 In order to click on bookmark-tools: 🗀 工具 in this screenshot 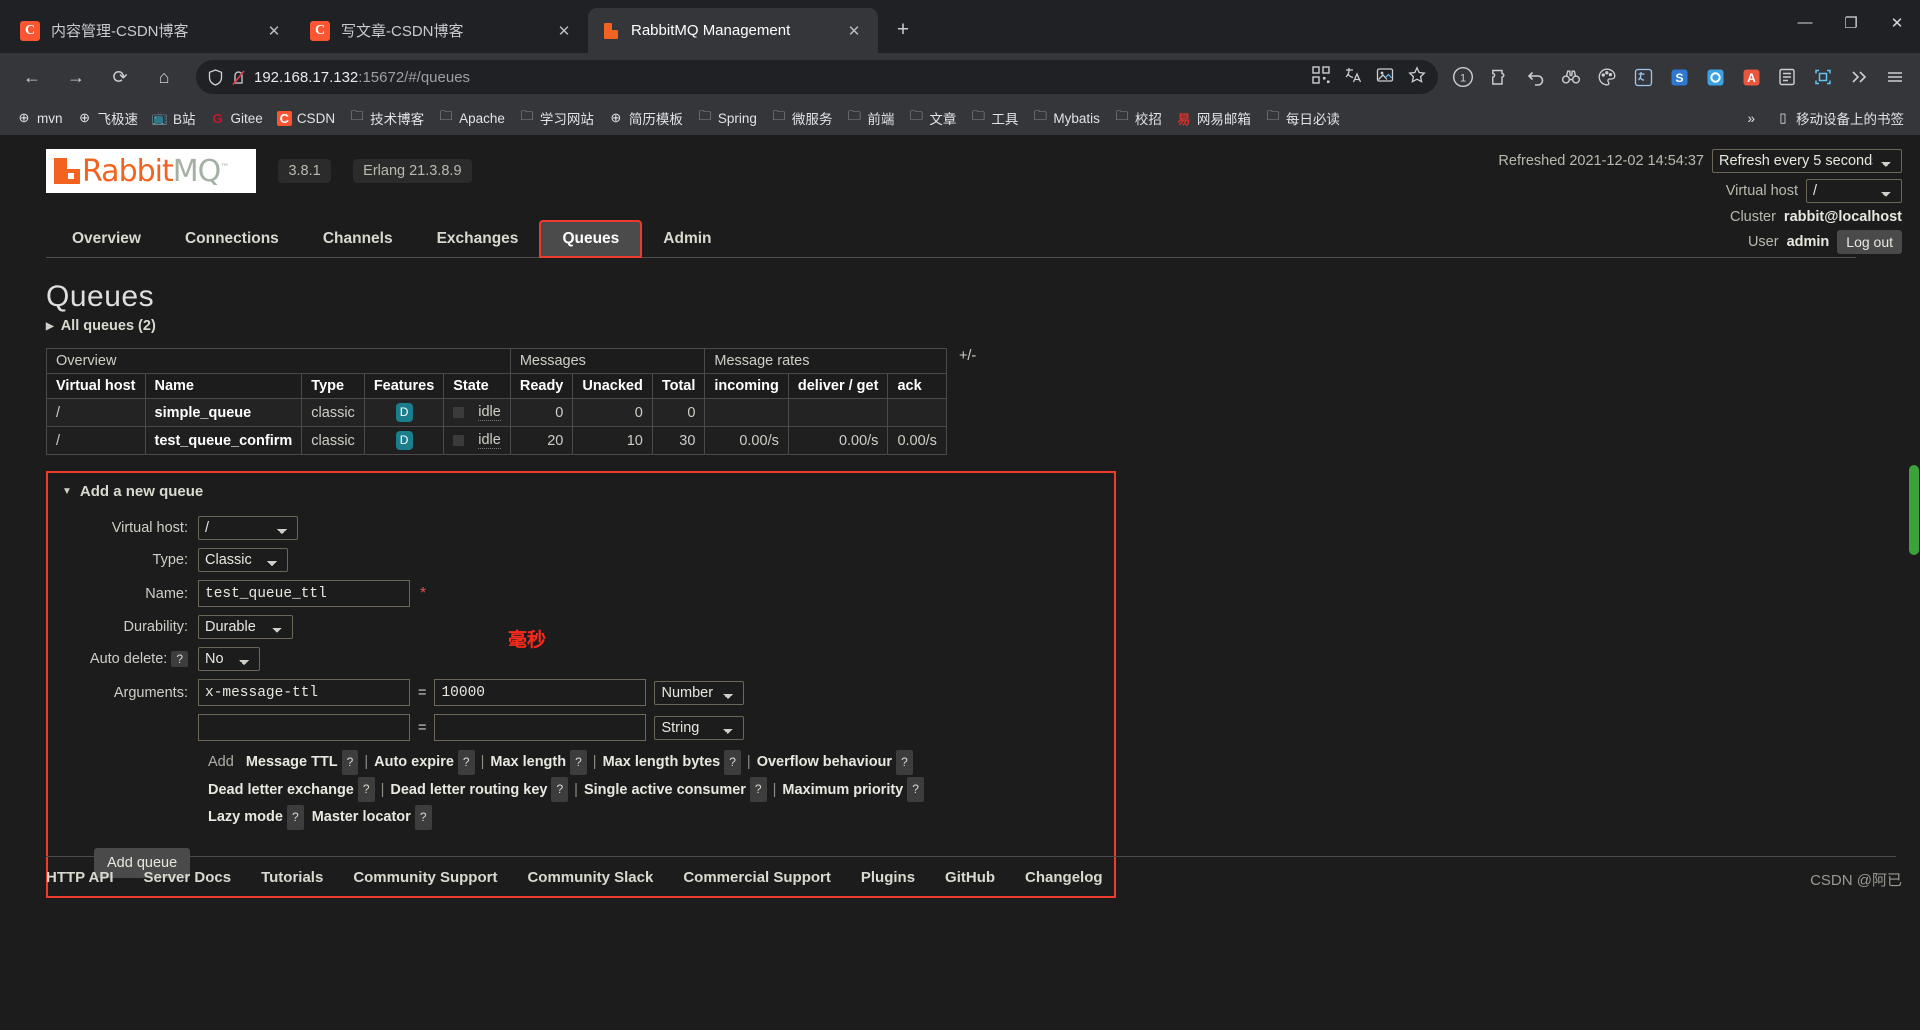, I will do `click(994, 118)`.